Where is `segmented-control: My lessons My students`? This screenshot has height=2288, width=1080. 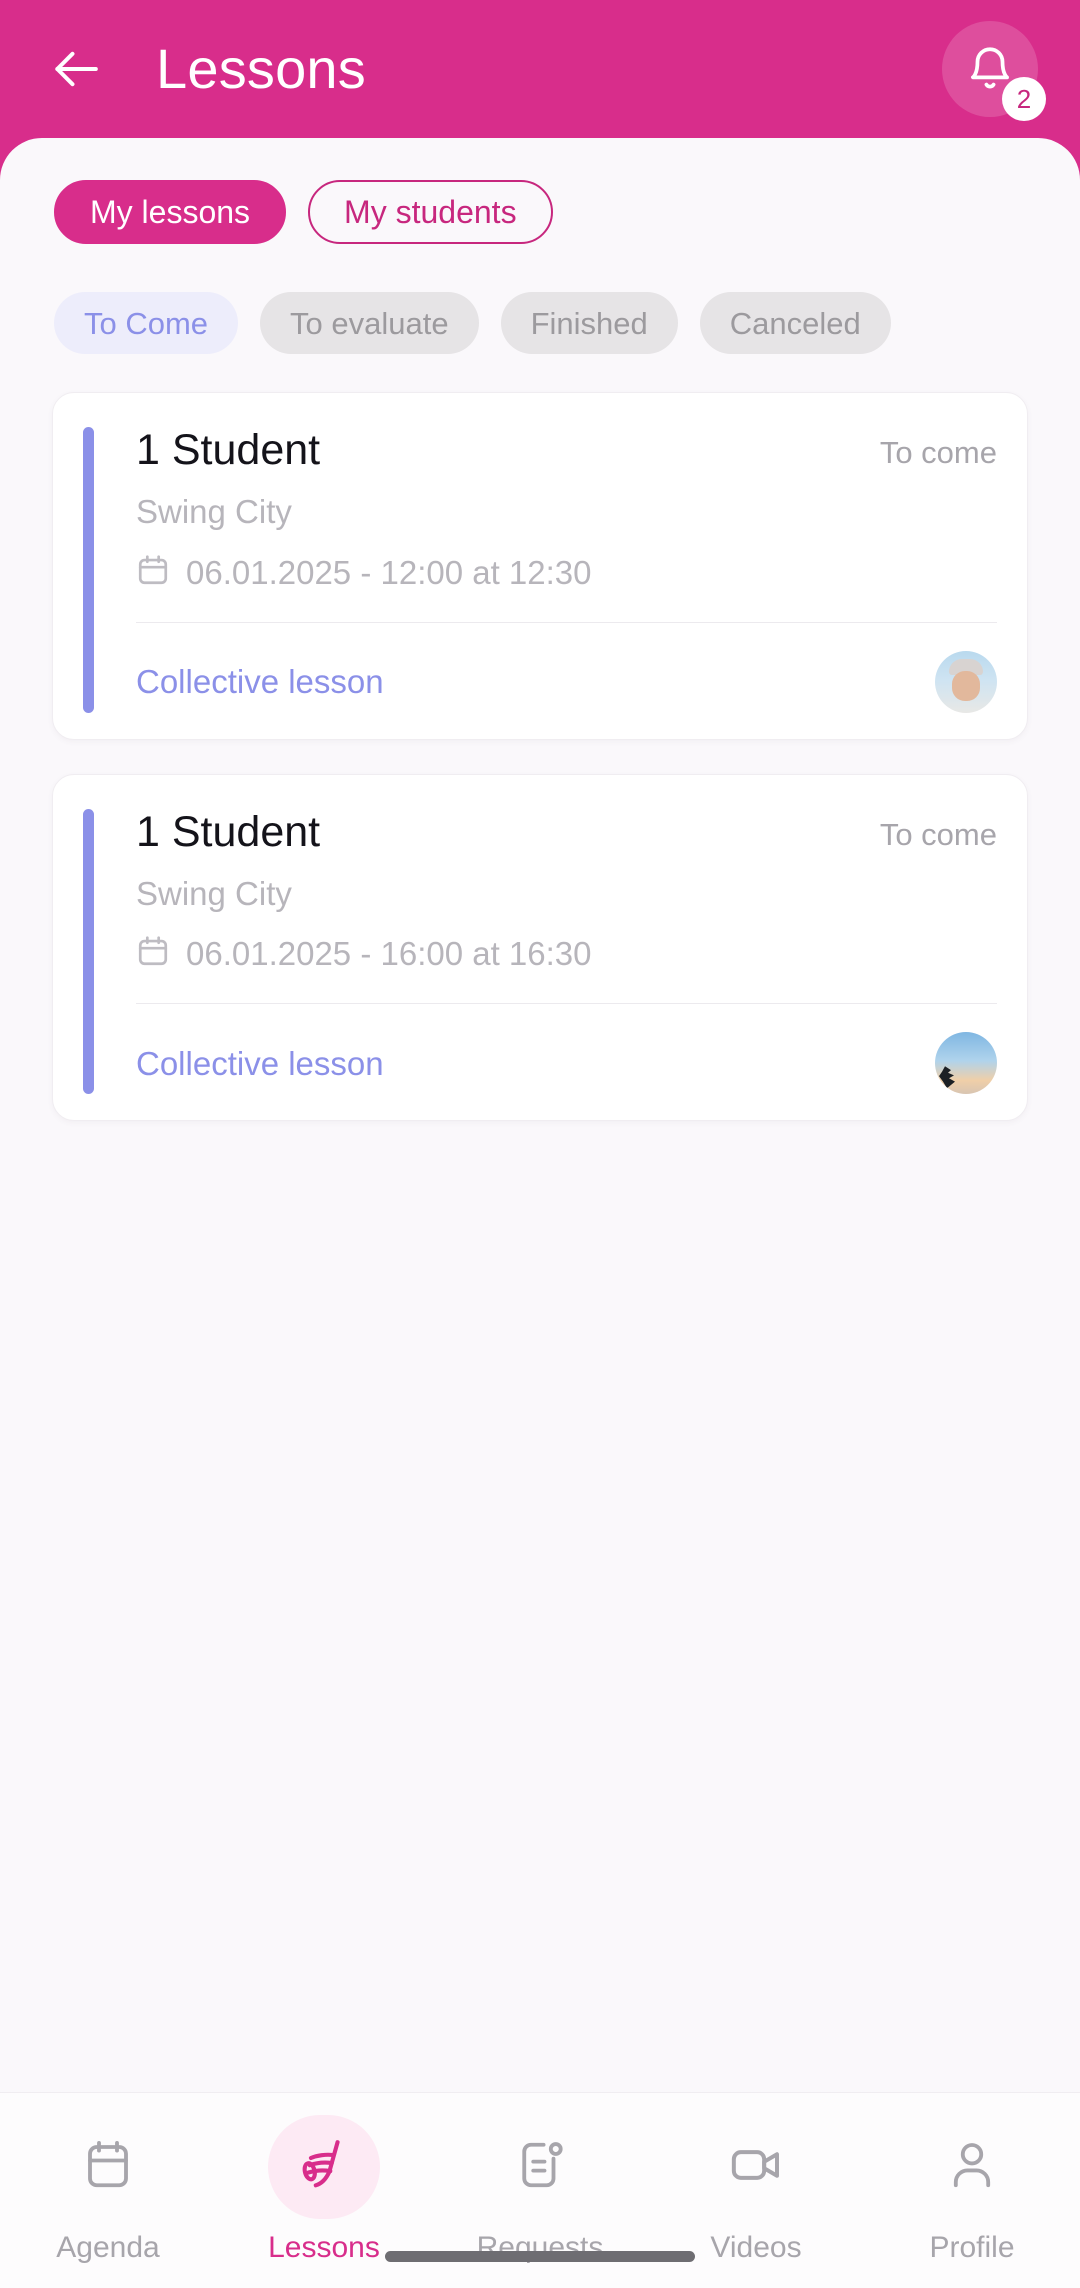 segmented-control: My lessons My students is located at coordinates (540, 191).